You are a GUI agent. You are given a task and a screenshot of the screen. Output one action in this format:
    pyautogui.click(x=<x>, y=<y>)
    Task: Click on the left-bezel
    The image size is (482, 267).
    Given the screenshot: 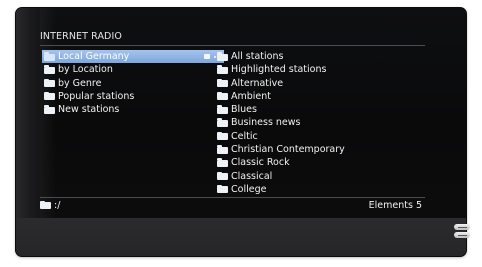 What is the action you would take?
    pyautogui.click(x=28, y=113)
    